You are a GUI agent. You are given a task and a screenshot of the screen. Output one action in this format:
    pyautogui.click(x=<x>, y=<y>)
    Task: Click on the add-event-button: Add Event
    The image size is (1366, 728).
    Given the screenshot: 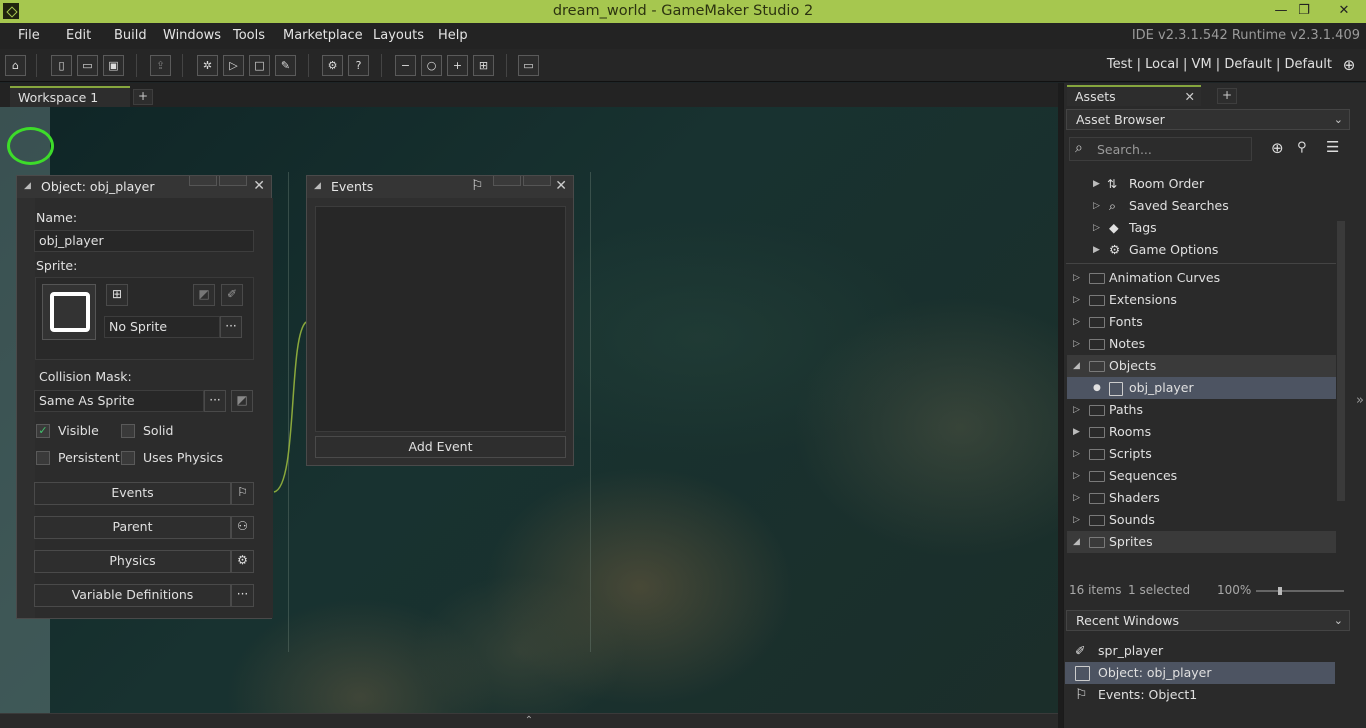 What is the action you would take?
    pyautogui.click(x=440, y=447)
    